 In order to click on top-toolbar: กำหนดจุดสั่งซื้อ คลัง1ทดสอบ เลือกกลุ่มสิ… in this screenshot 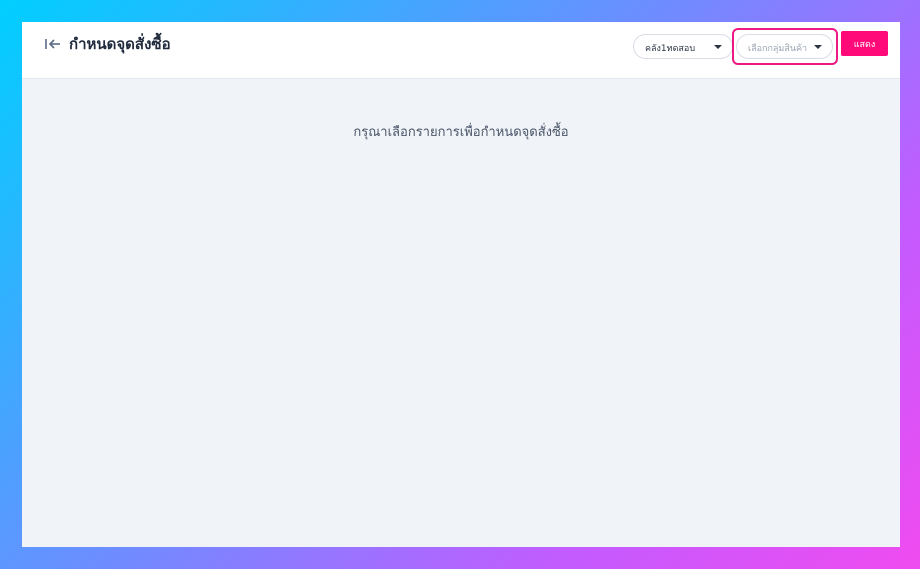, I will do `click(461, 50)`.